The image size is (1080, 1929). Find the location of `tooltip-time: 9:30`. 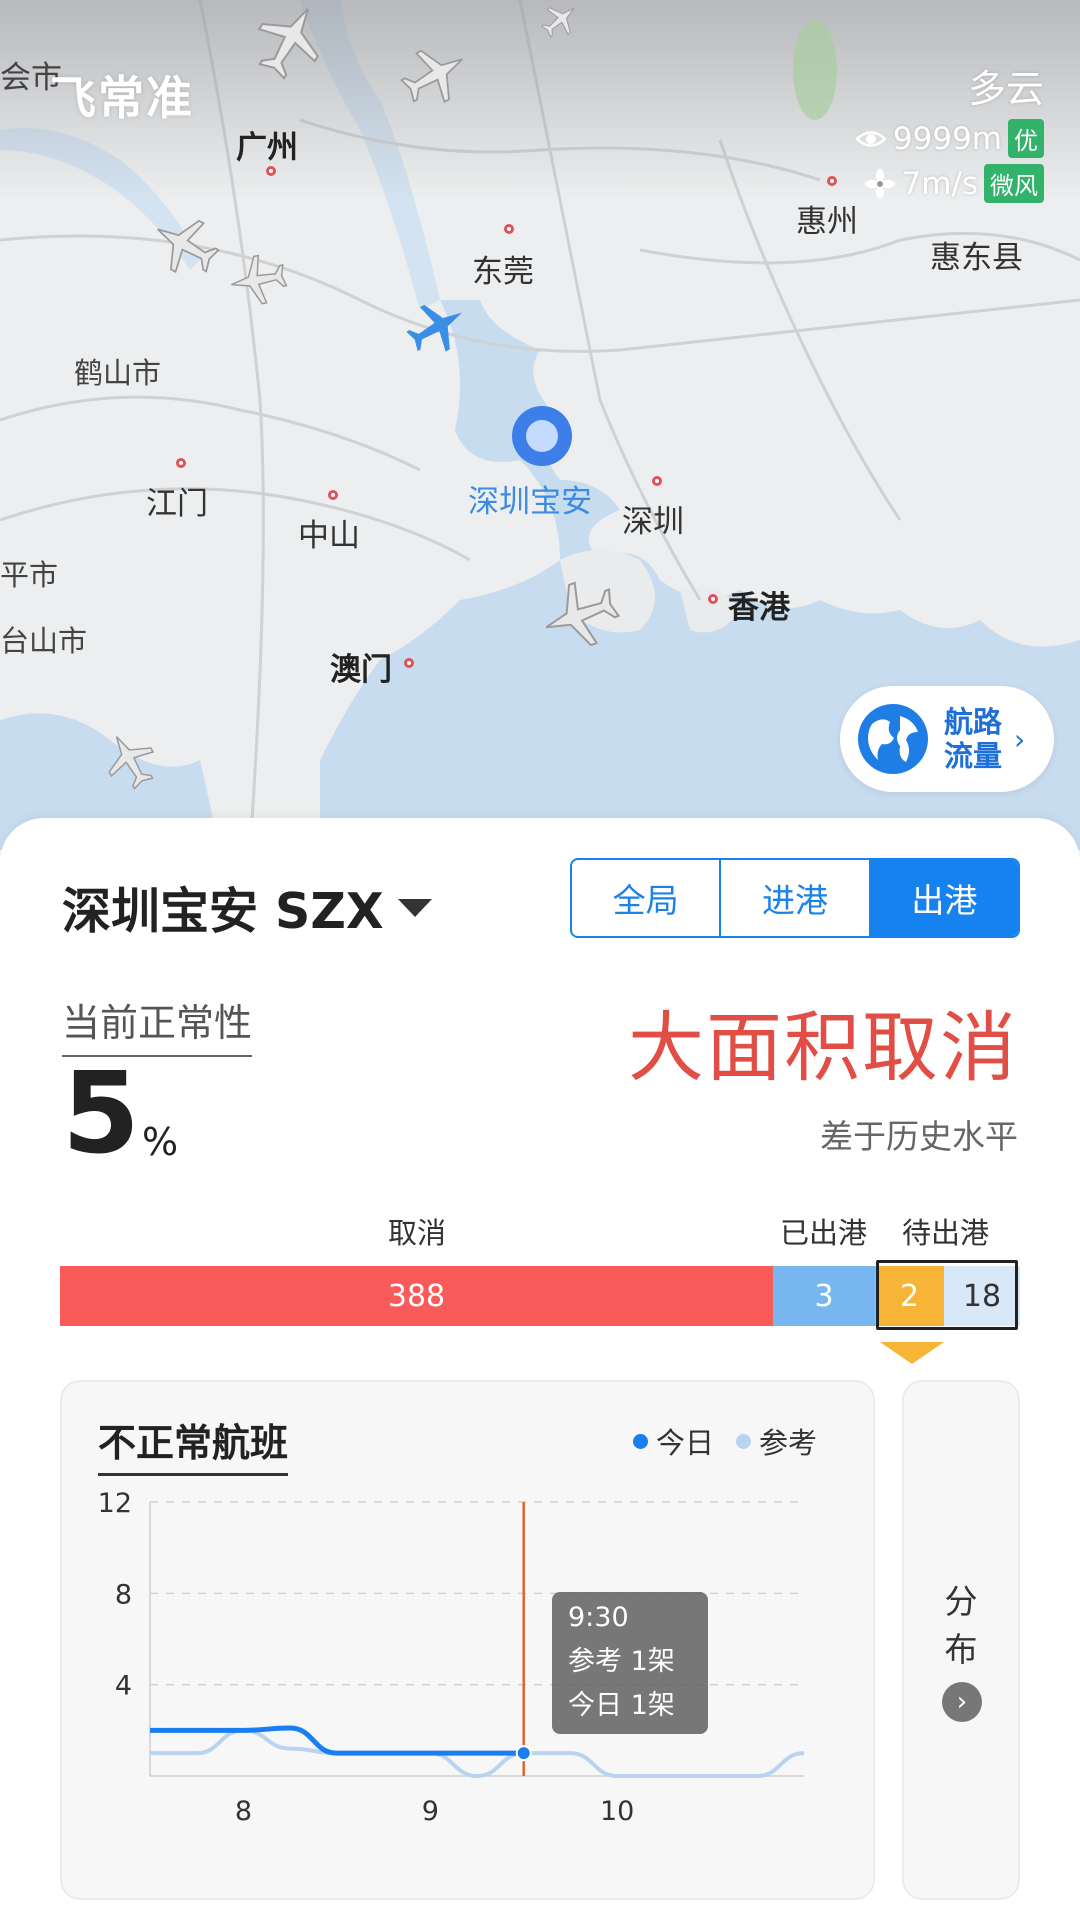

tooltip-time: 9:30 is located at coordinates (598, 1617).